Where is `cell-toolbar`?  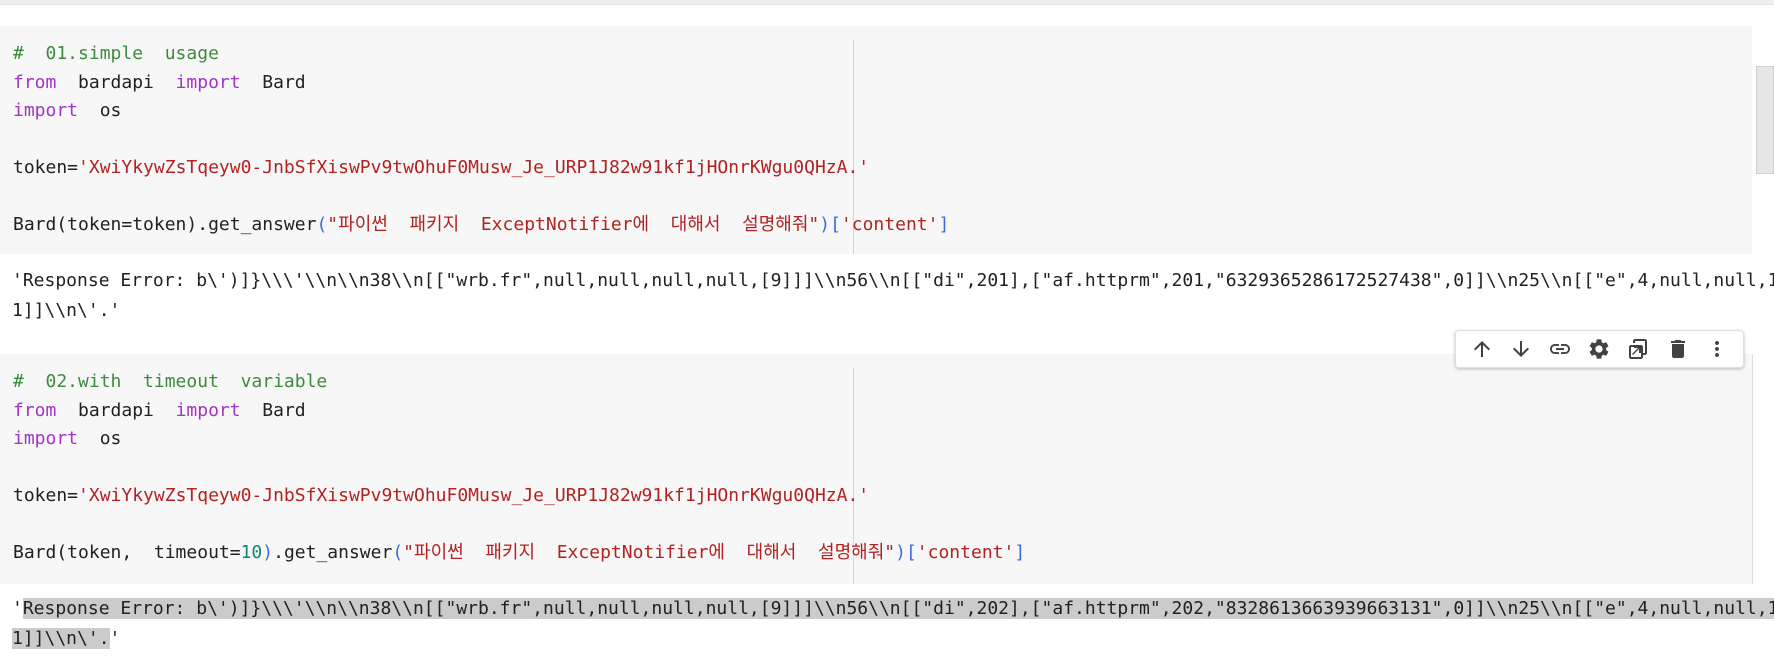
cell-toolbar is located at coordinates (1599, 349).